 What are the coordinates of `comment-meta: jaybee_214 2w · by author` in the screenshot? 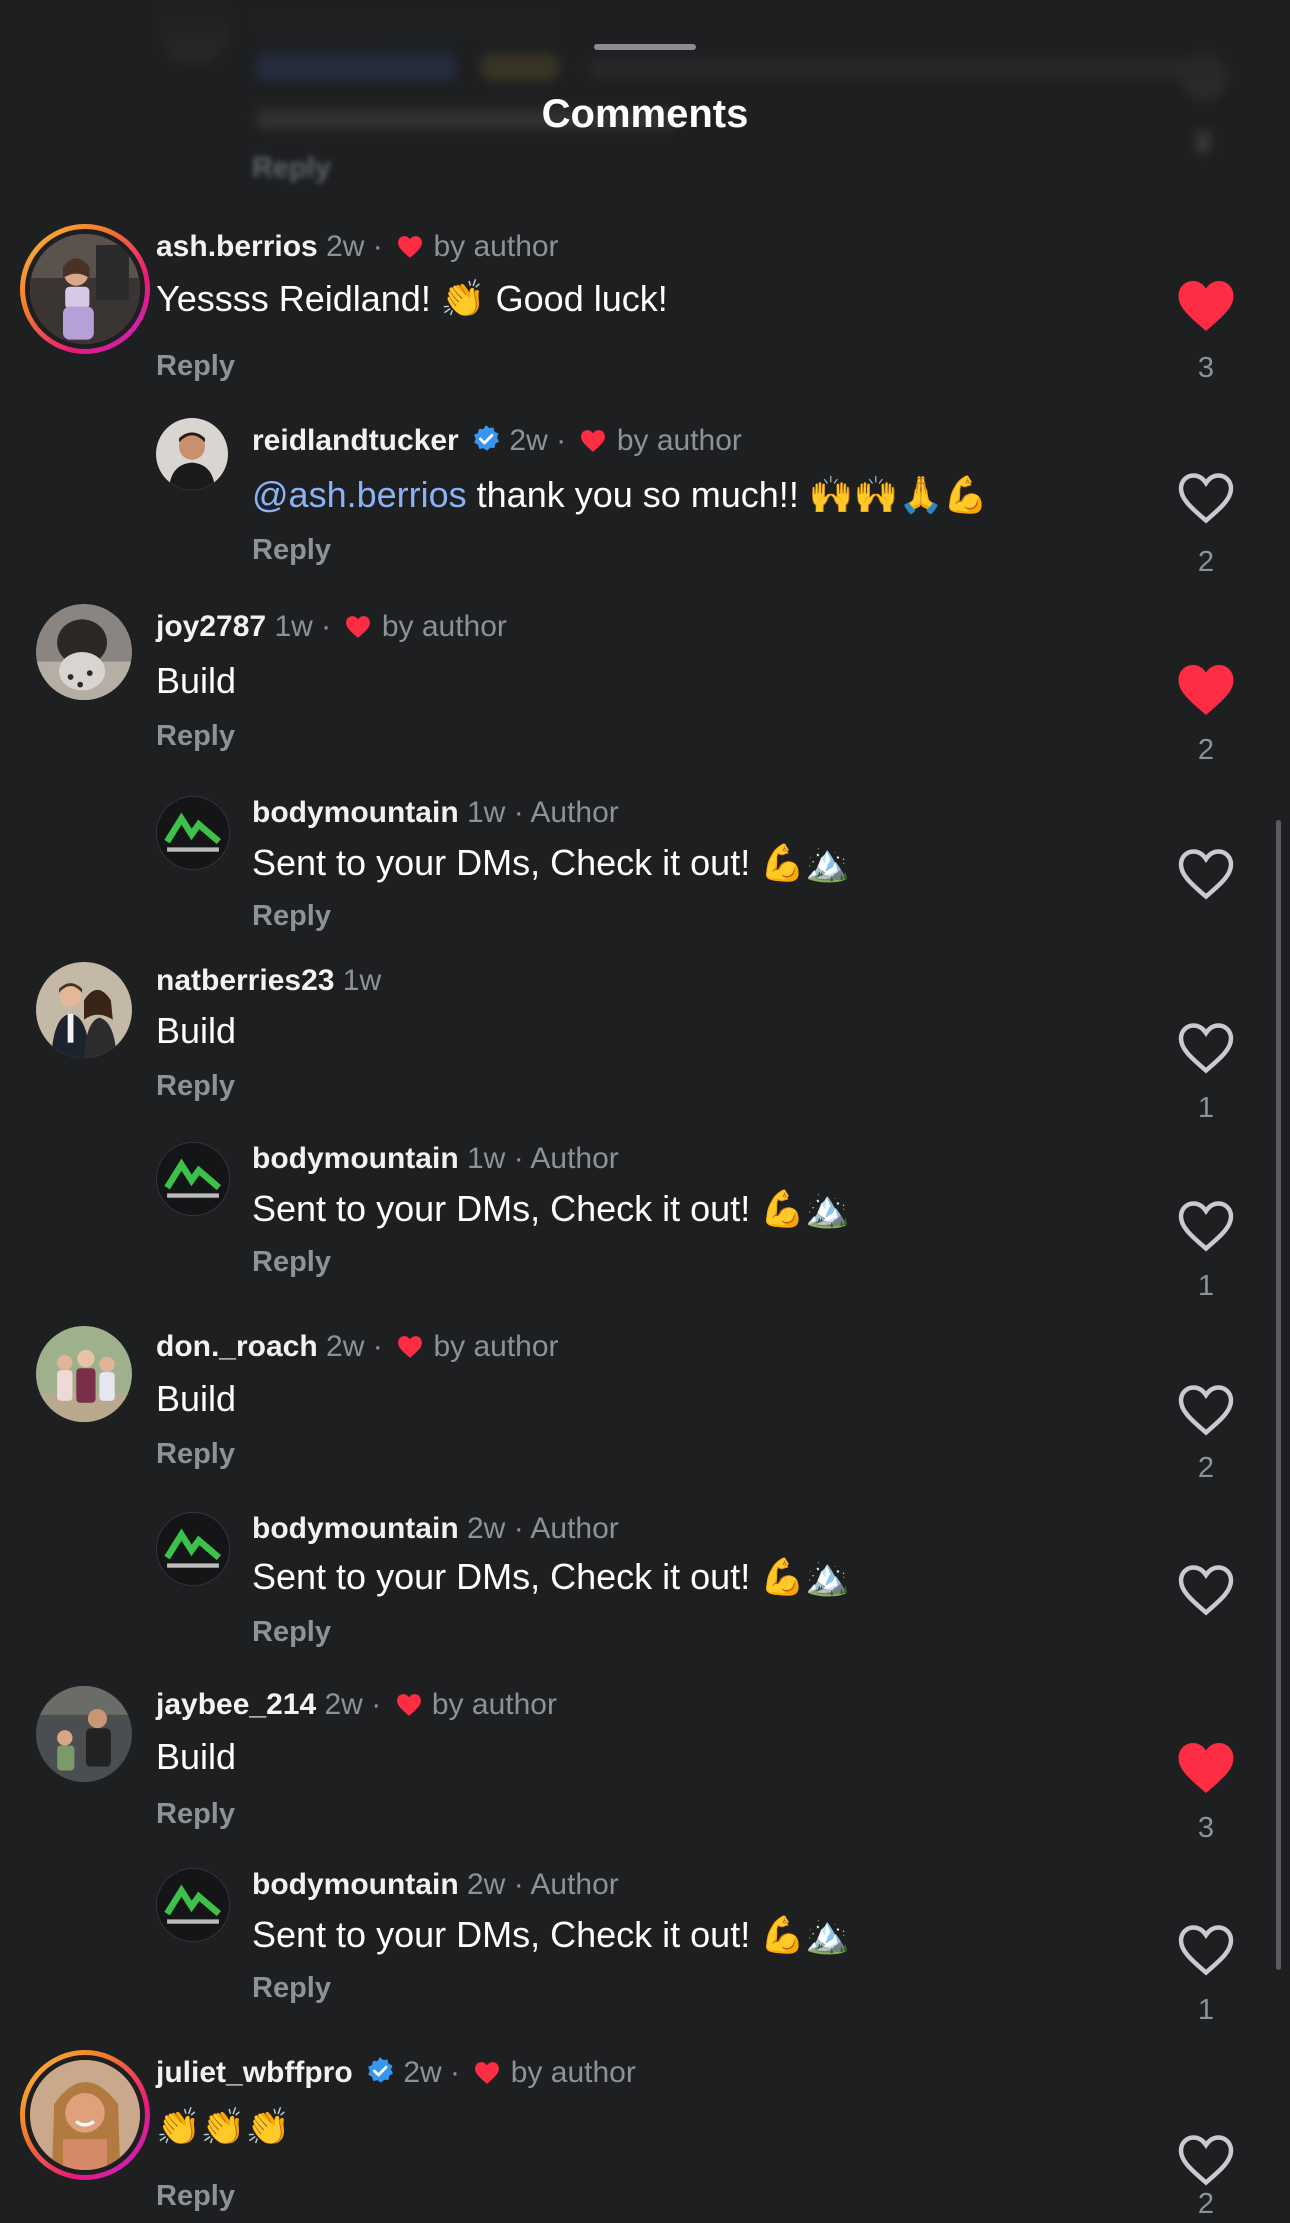 It's located at (356, 1705).